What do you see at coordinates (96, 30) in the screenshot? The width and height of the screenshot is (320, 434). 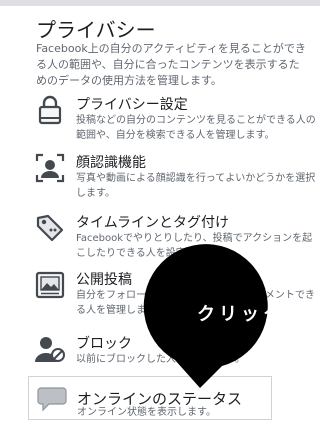 I see `section-title: プライバシー` at bounding box center [96, 30].